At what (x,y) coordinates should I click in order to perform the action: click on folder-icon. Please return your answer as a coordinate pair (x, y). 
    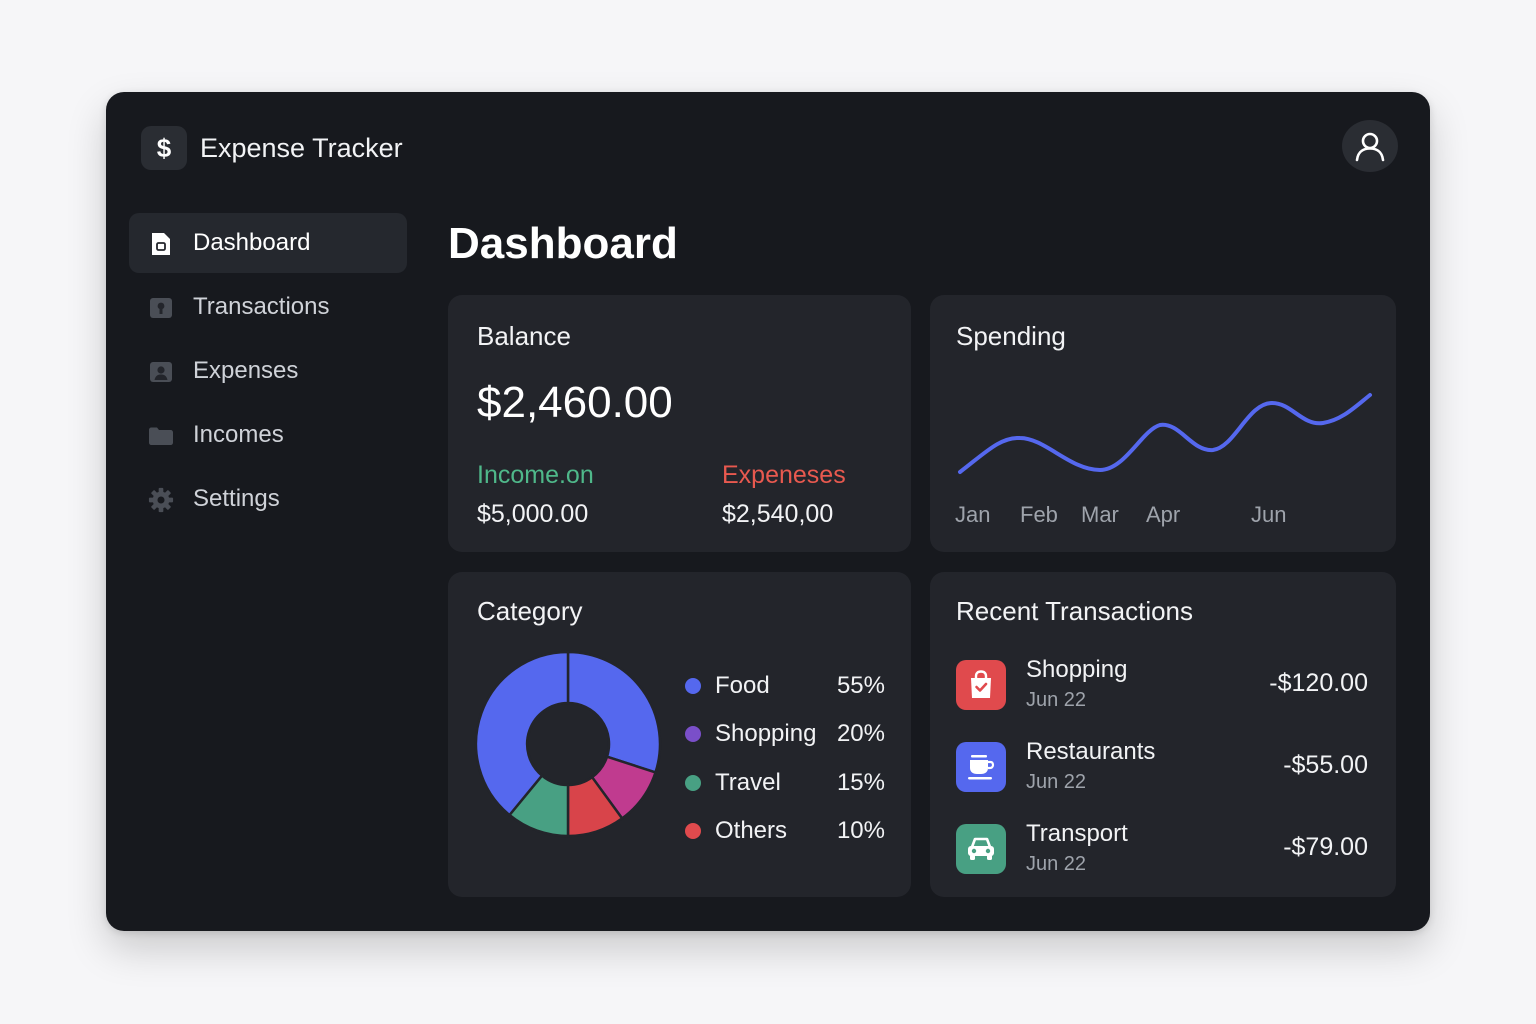
    Looking at the image, I should click on (161, 436).